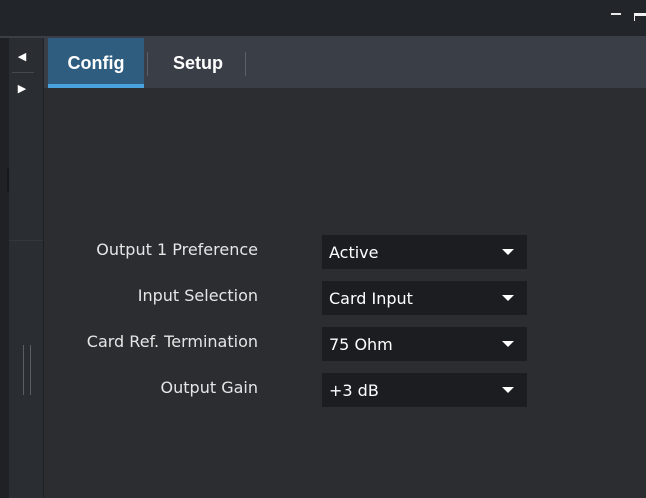 This screenshot has width=646, height=498. I want to click on chevron-right-icon: ▶, so click(22, 88).